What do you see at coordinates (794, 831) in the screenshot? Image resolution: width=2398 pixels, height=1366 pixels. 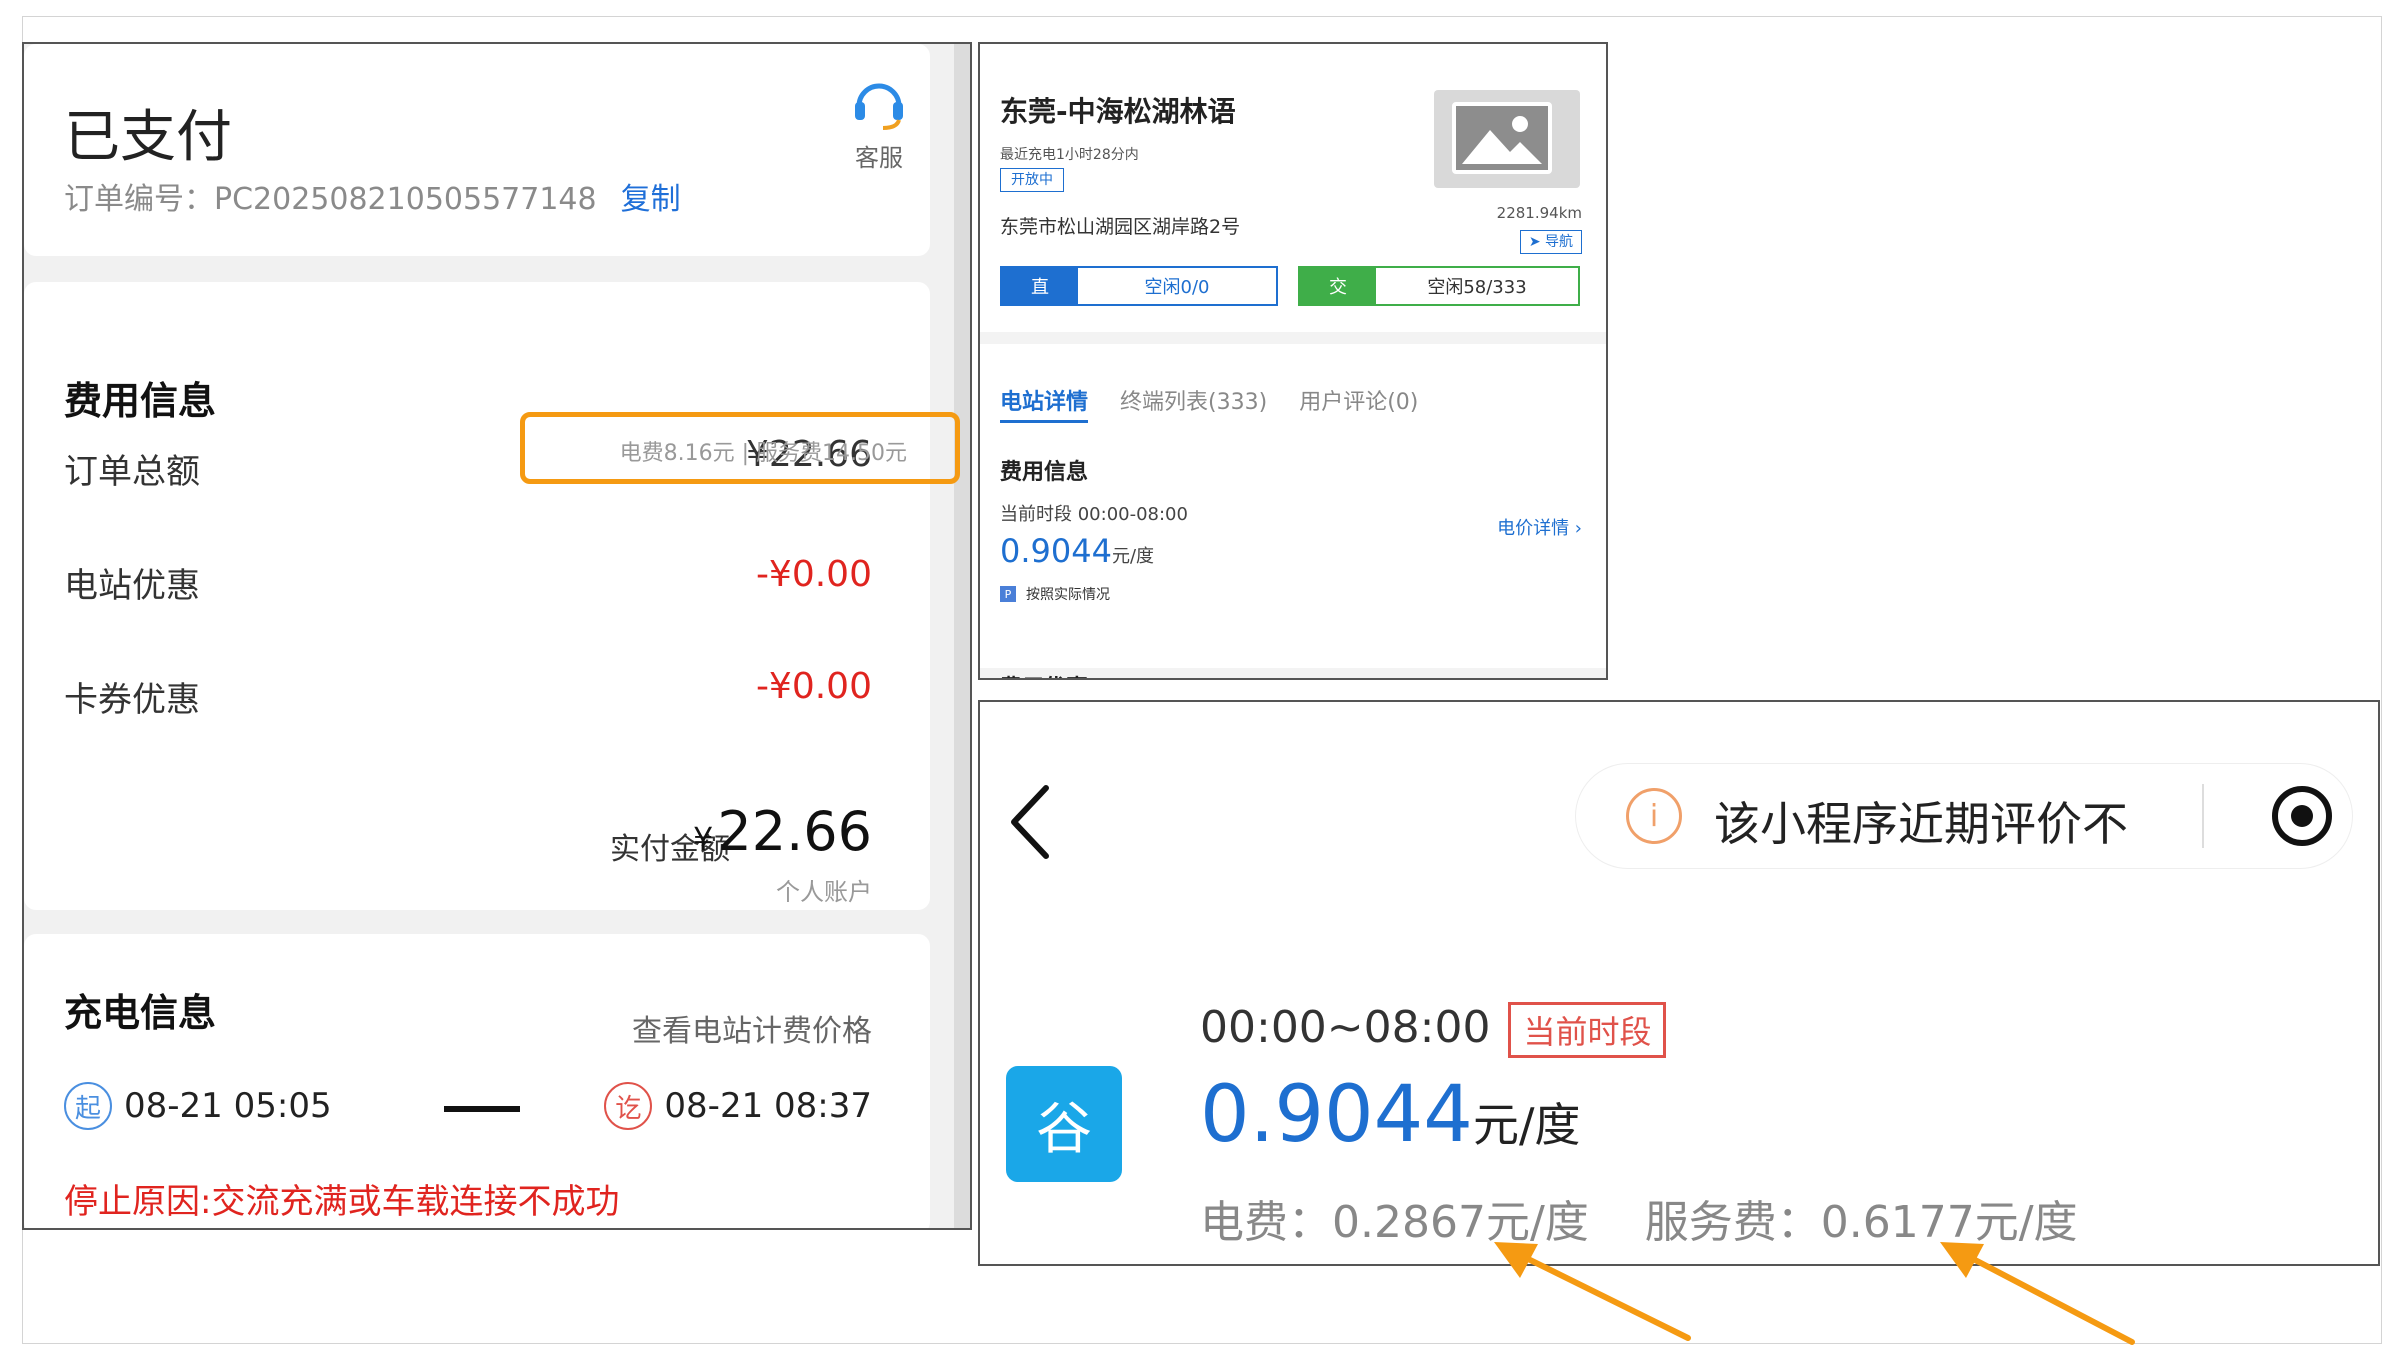 I see `paid-amount-number: 22.66` at bounding box center [794, 831].